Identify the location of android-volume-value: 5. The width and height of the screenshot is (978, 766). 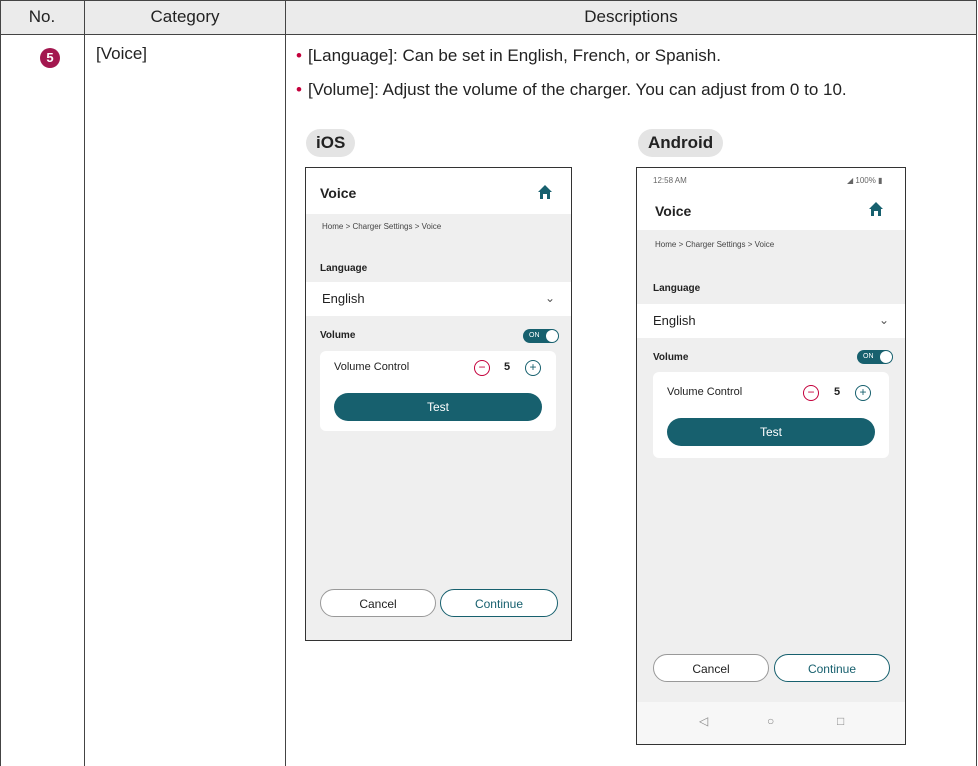
(837, 392).